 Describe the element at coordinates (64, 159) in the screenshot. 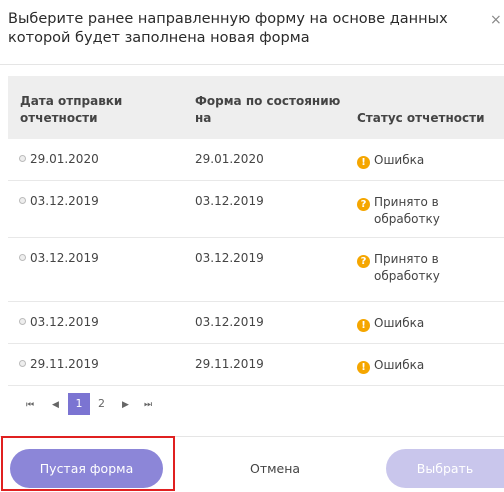

I see `sent-date: 29.01.2020` at that location.